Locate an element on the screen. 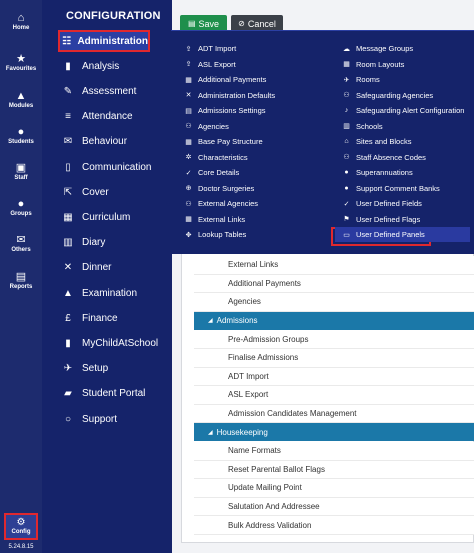 The width and height of the screenshot is (474, 553). list-item: Admission Candidates Management is located at coordinates (334, 414).